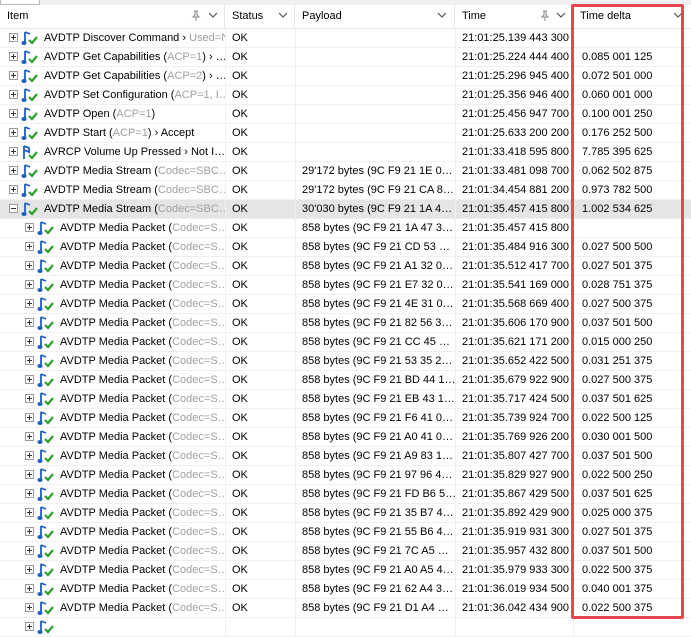 The width and height of the screenshot is (691, 637). What do you see at coordinates (605, 16) in the screenshot?
I see `column-header-time-delta-label: Time delta` at bounding box center [605, 16].